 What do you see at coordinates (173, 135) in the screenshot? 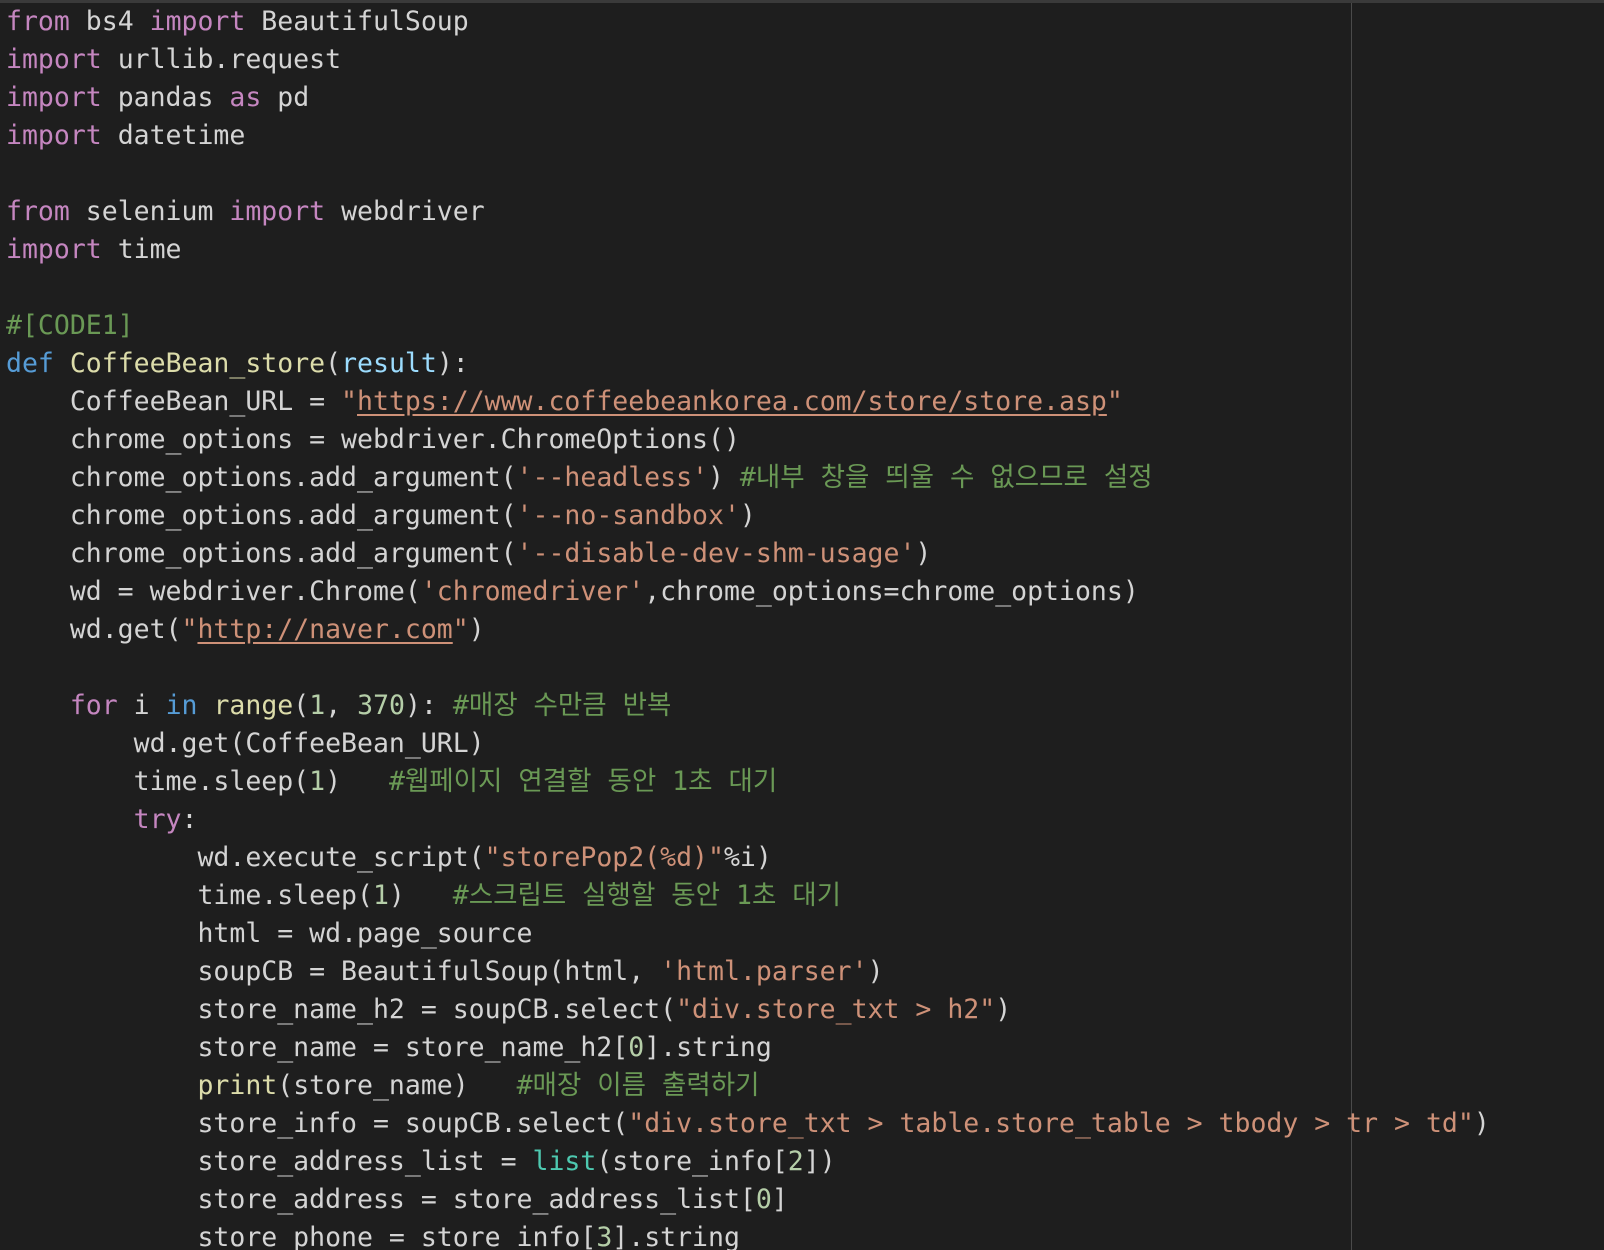
I see `code-token-plain: datetime` at bounding box center [173, 135].